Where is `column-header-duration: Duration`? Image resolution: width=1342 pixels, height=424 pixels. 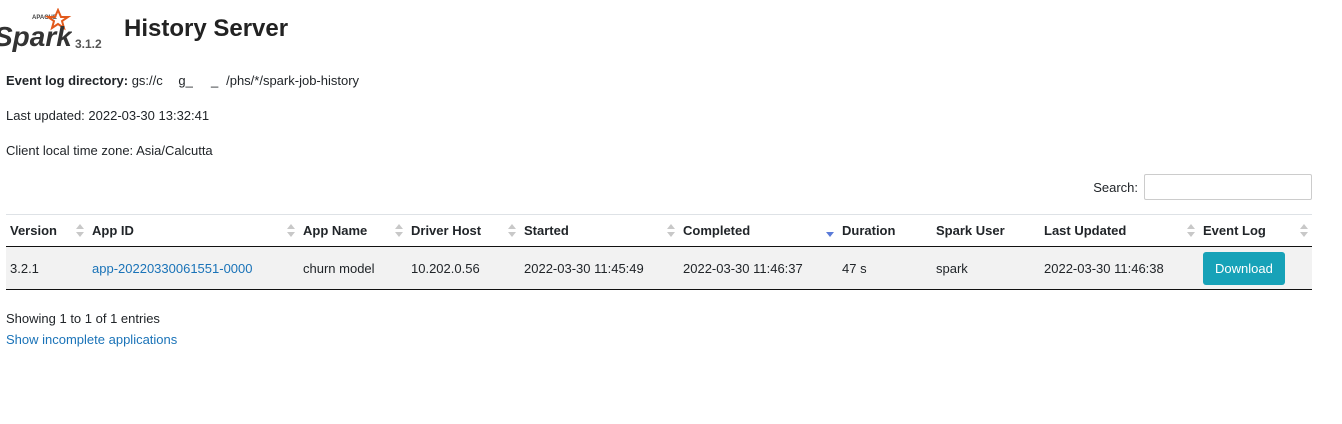 column-header-duration: Duration is located at coordinates (885, 231).